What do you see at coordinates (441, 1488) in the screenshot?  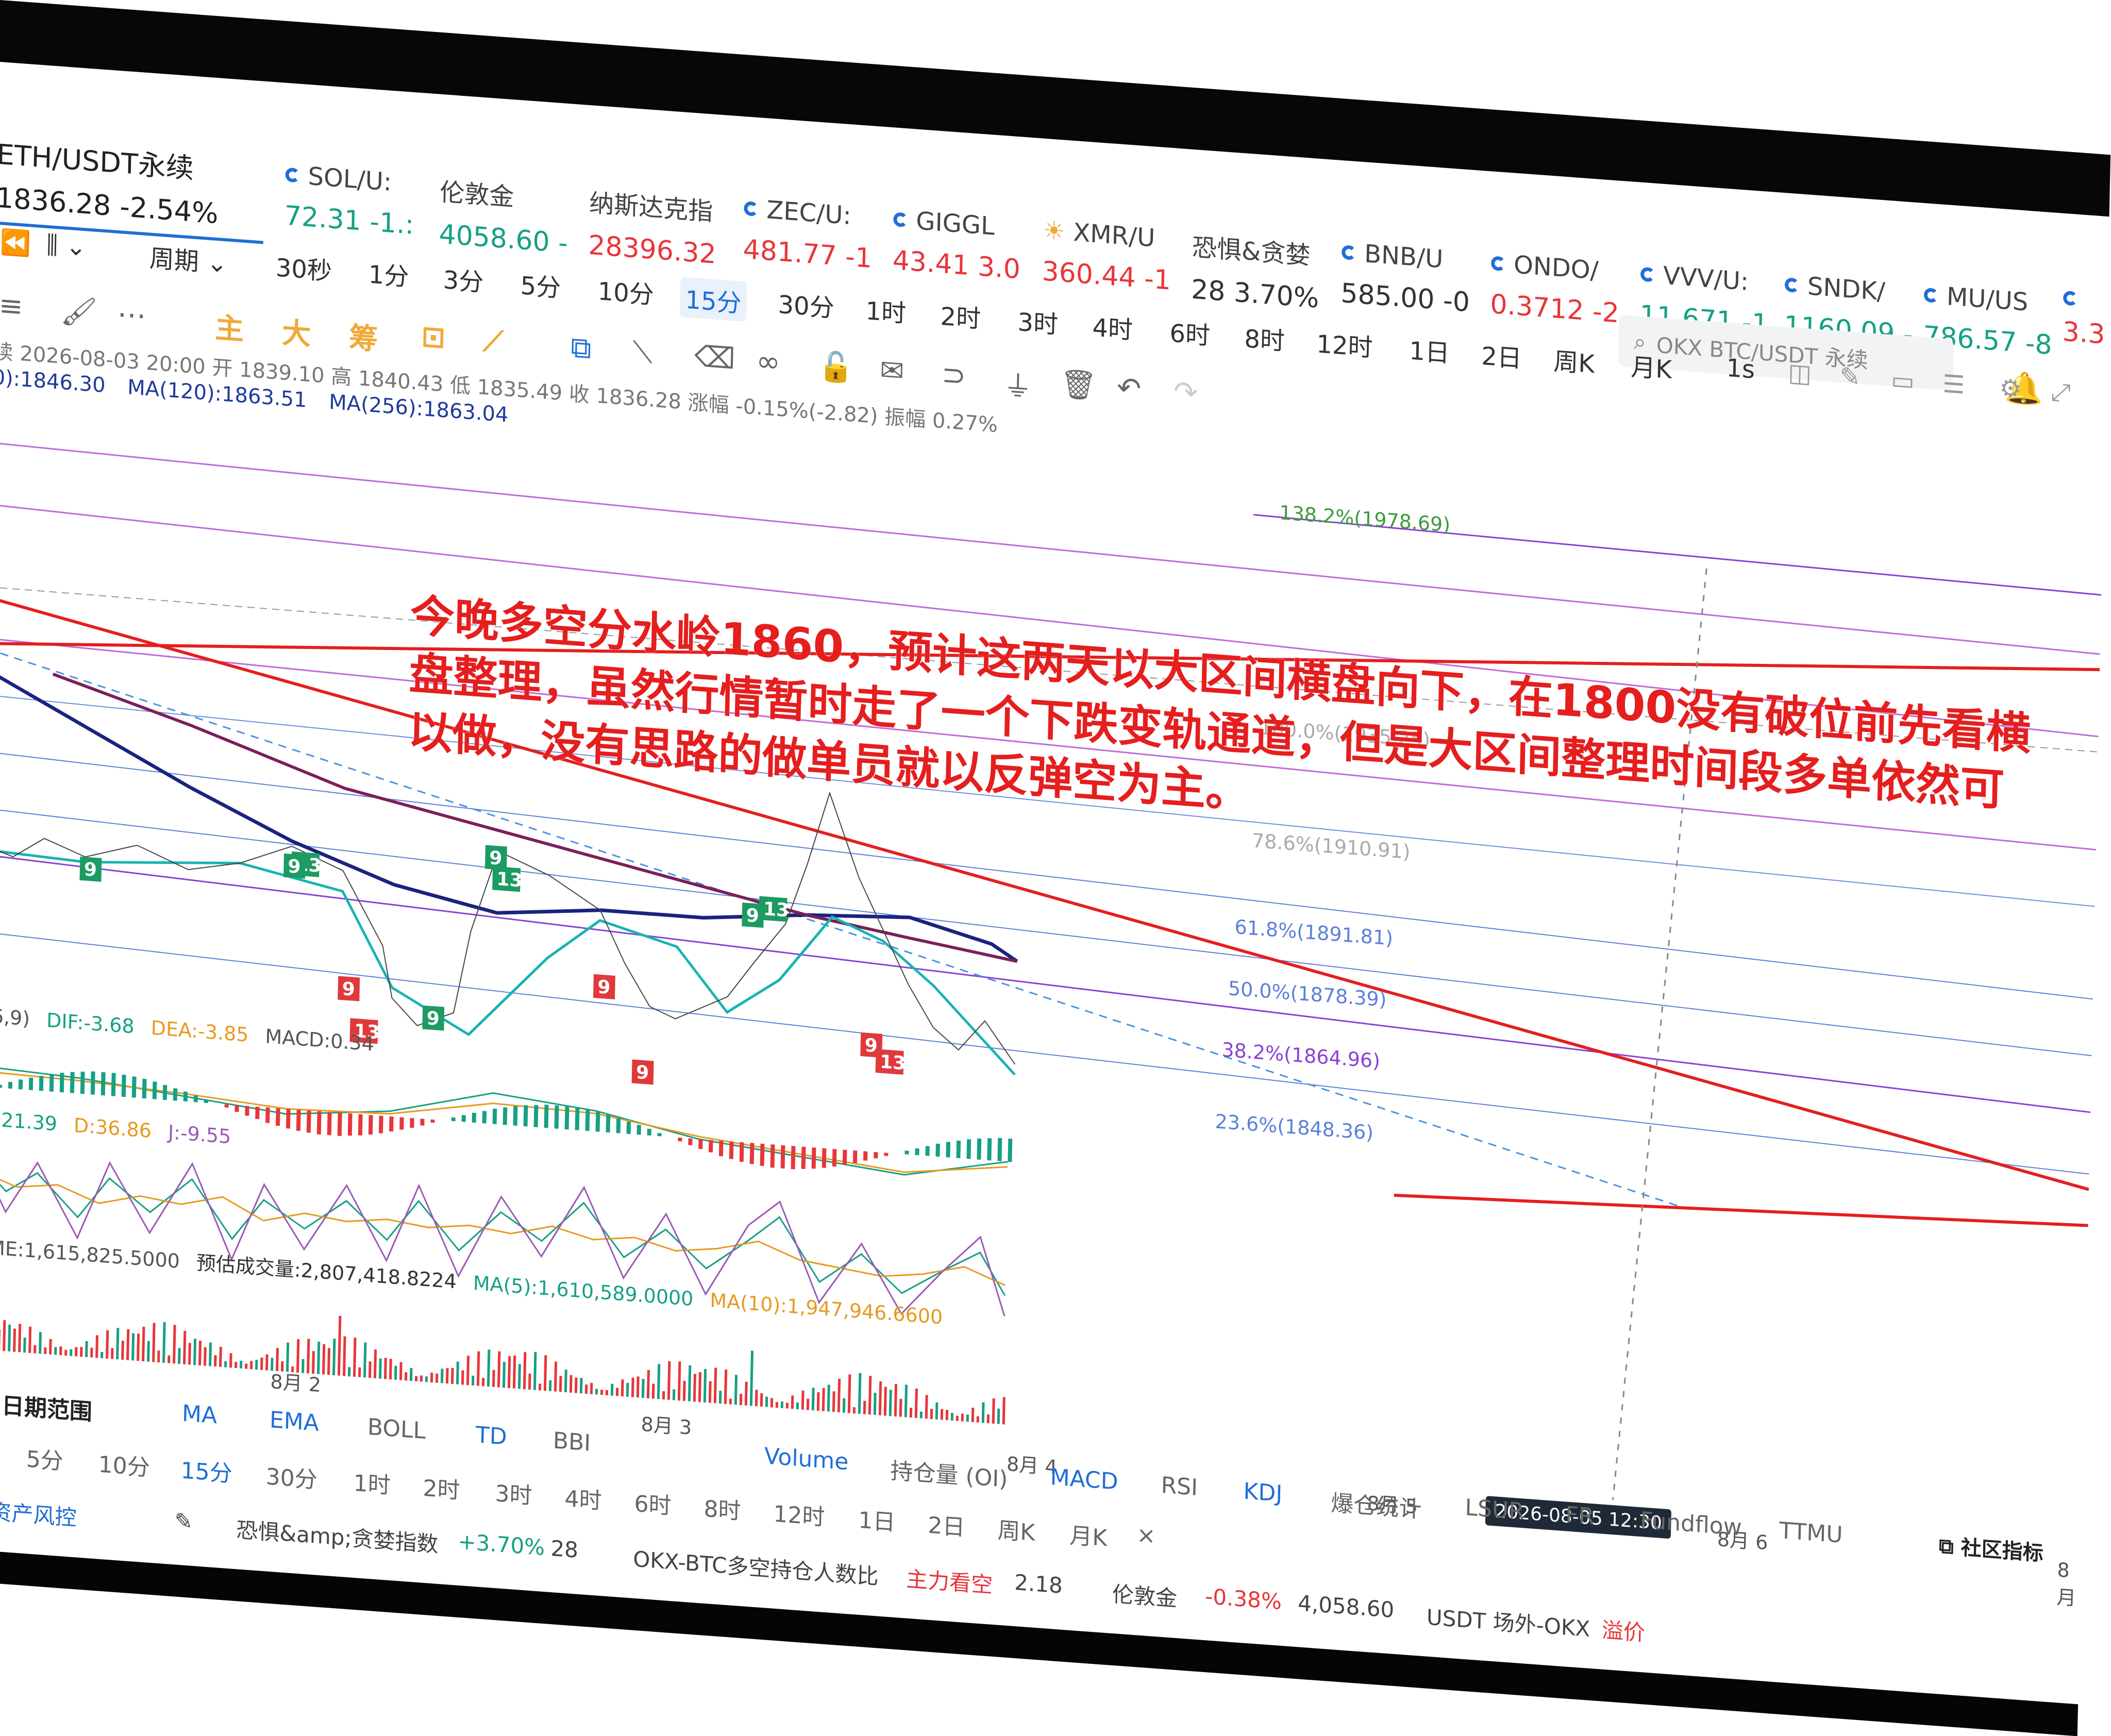 I see `bottom-interval-2h: 2时` at bounding box center [441, 1488].